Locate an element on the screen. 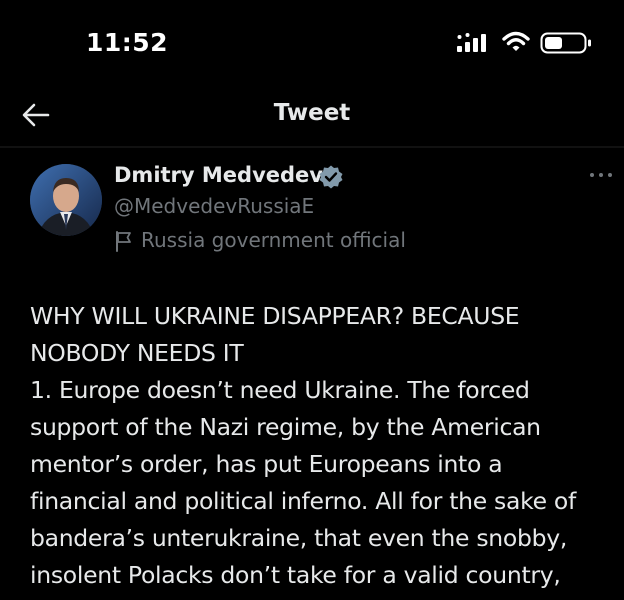 The width and height of the screenshot is (624, 600). header-divider is located at coordinates (312, 147).